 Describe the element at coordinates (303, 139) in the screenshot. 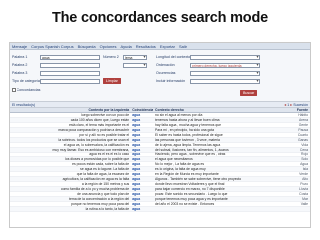

I see `source-cell: Ganas` at that location.